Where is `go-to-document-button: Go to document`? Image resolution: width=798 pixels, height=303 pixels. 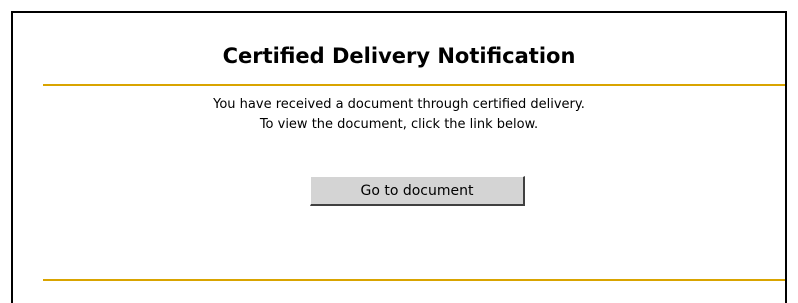 go-to-document-button: Go to document is located at coordinates (417, 191).